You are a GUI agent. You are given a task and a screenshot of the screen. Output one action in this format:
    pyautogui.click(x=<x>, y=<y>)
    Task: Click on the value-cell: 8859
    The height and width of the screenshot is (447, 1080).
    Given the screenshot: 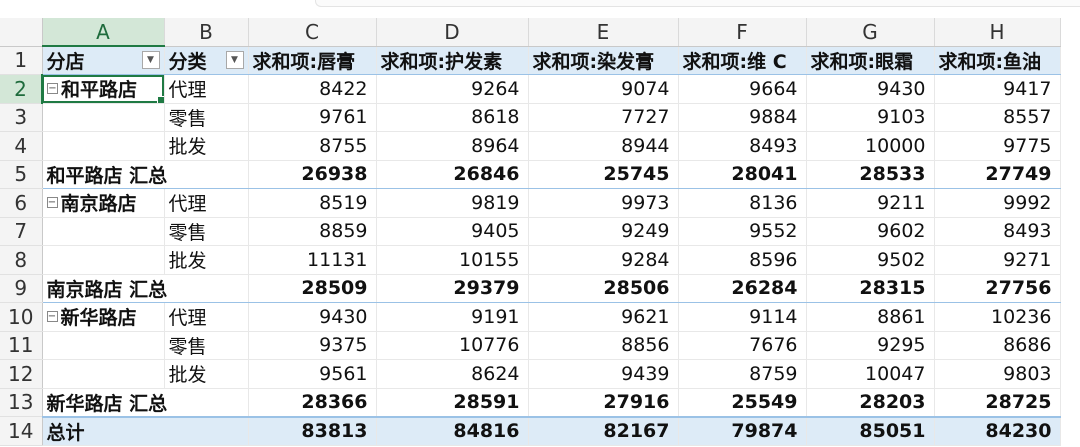 What is the action you would take?
    pyautogui.click(x=312, y=231)
    